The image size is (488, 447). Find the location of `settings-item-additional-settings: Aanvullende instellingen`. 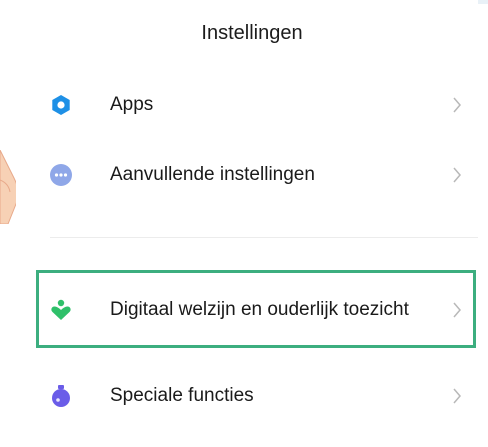

settings-item-additional-settings: Aanvullende instellingen is located at coordinates (247, 175).